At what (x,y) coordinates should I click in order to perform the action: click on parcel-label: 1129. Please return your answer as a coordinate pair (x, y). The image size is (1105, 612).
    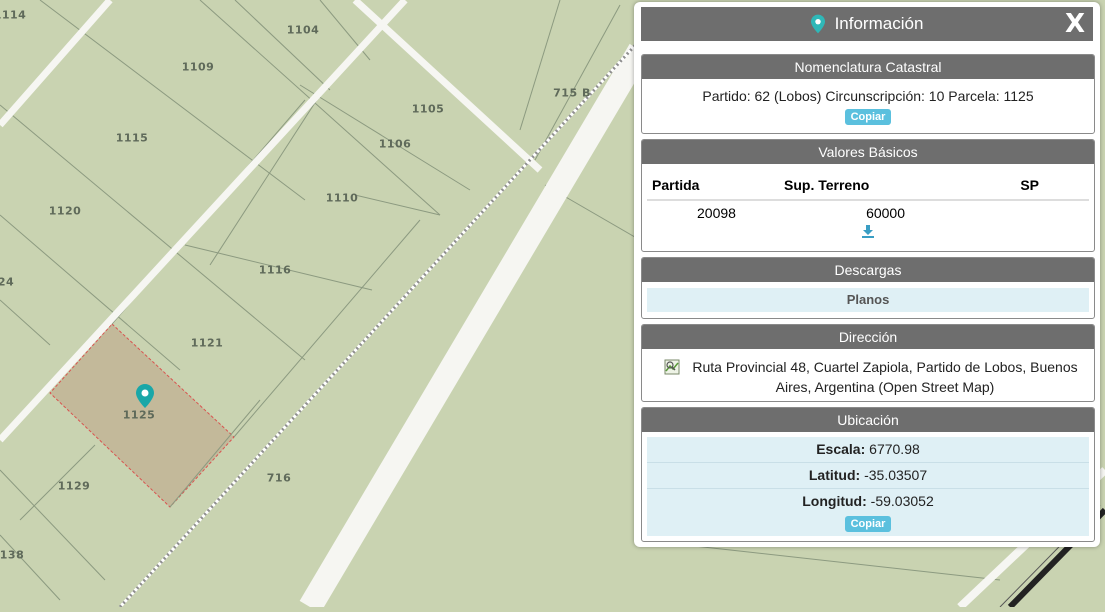
    Looking at the image, I should click on (74, 486).